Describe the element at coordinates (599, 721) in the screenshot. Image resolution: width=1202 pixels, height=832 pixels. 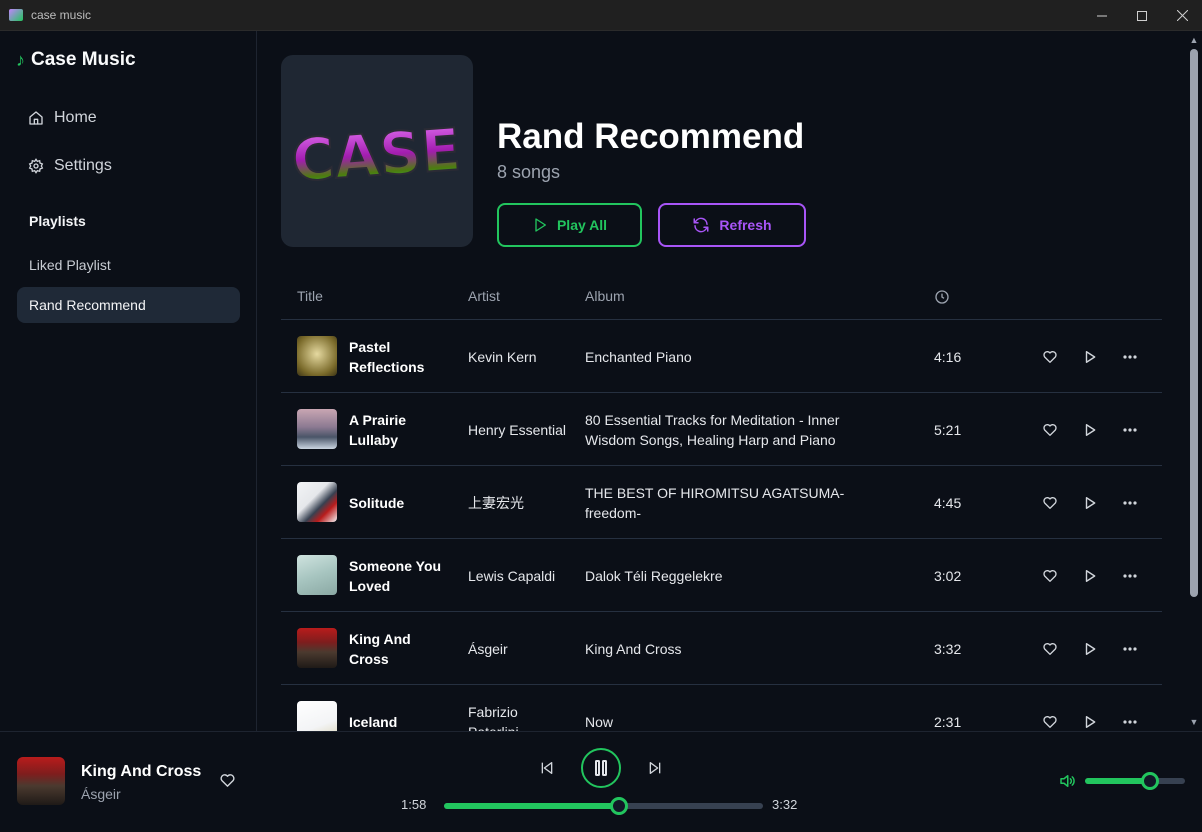
I see `song-album: Now` at that location.